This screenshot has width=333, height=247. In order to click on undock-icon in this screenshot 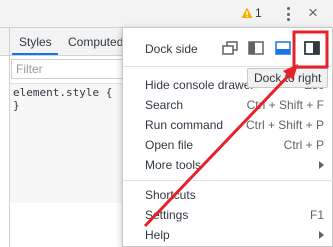, I will do `click(230, 48)`.